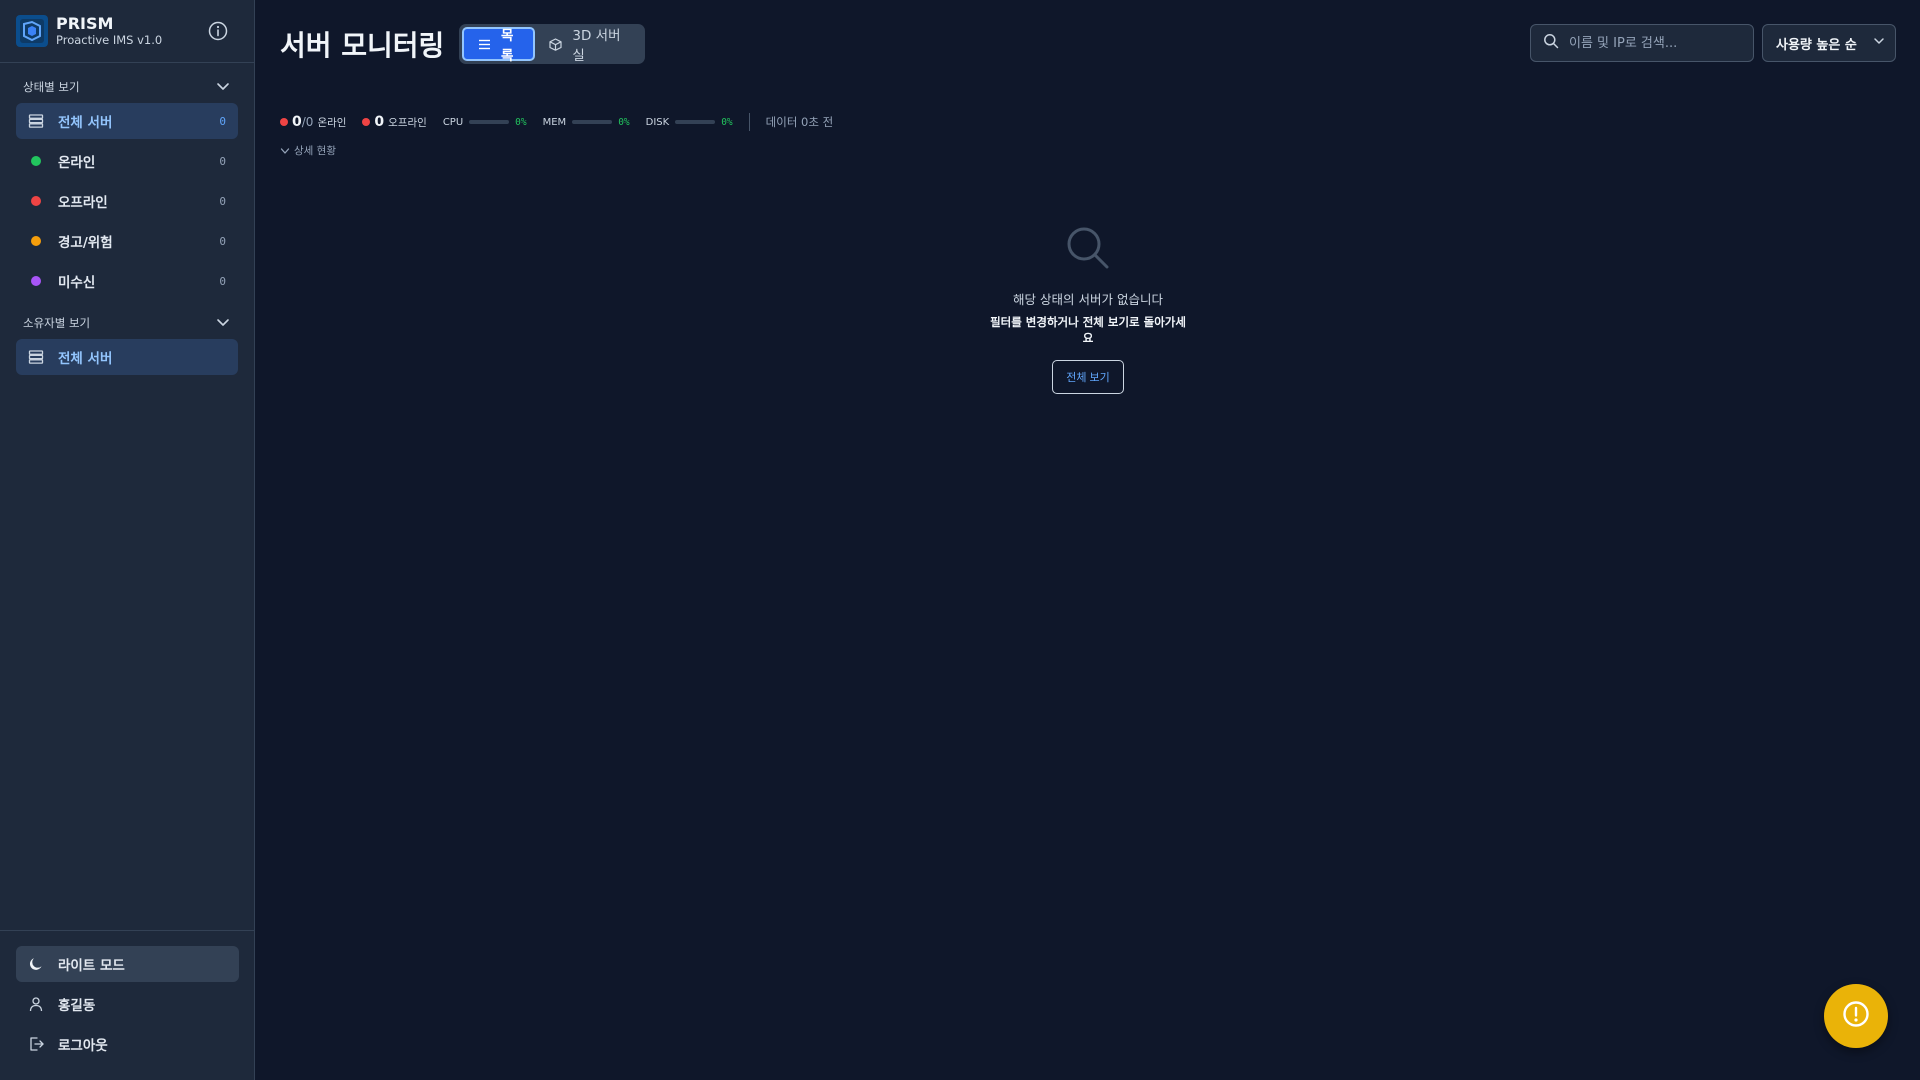 Image resolution: width=1920 pixels, height=1080 pixels. What do you see at coordinates (624, 122) in the screenshot?
I see `mem-value: 0%` at bounding box center [624, 122].